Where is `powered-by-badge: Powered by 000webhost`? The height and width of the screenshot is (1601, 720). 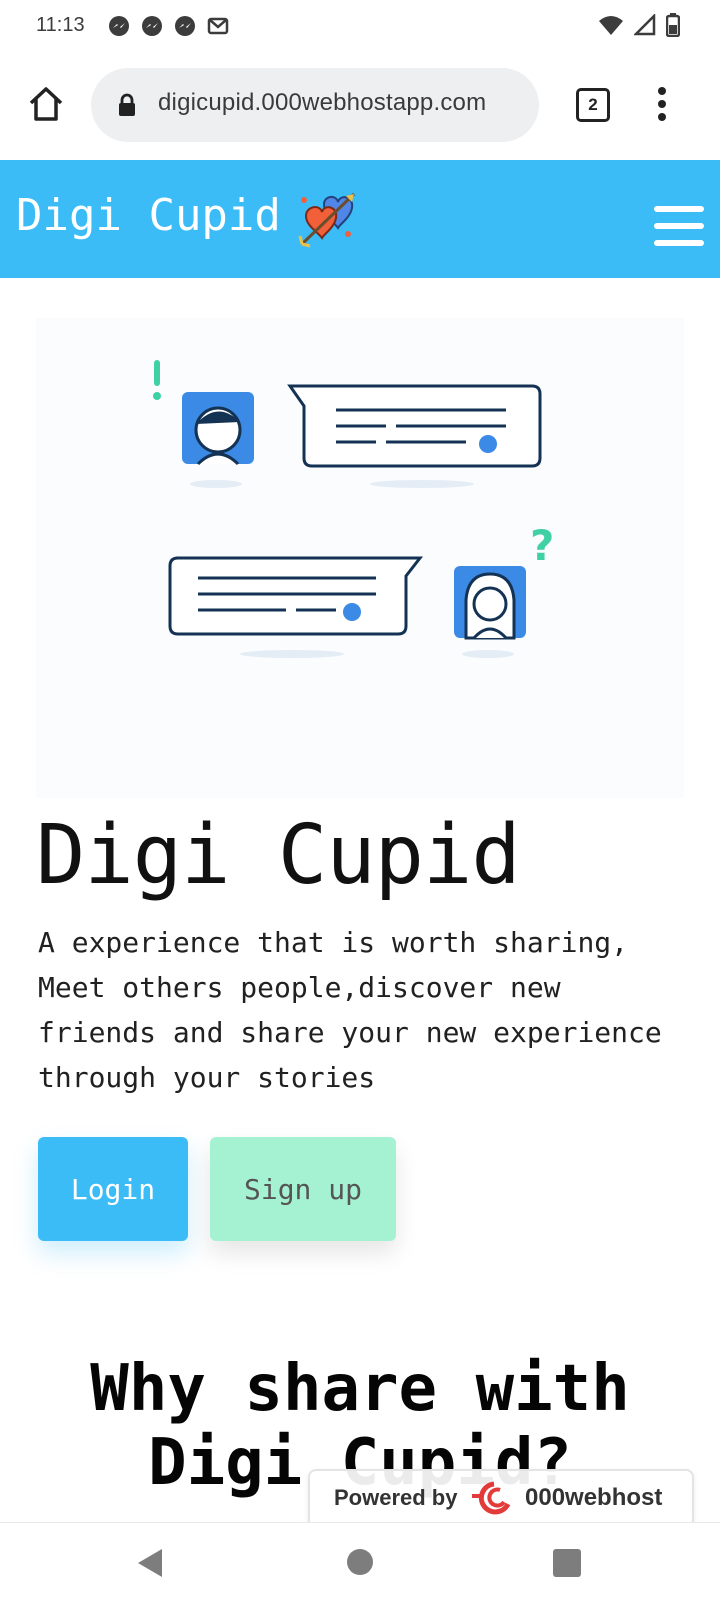
powered-by-badge: Powered by 000webhost is located at coordinates (501, 1499).